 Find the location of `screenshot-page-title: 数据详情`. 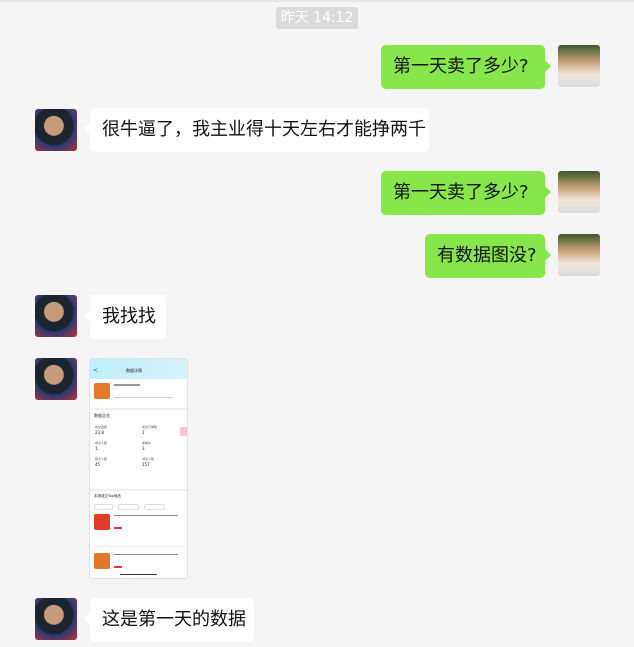

screenshot-page-title: 数据详情 is located at coordinates (134, 370).